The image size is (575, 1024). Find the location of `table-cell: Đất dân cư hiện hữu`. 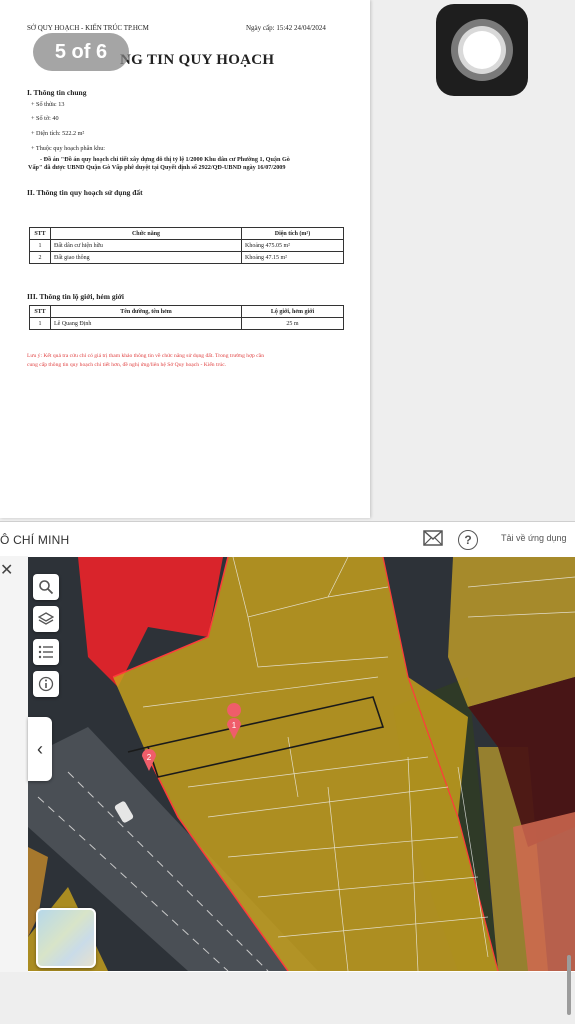

table-cell: Đất dân cư hiện hữu is located at coordinates (146, 245).